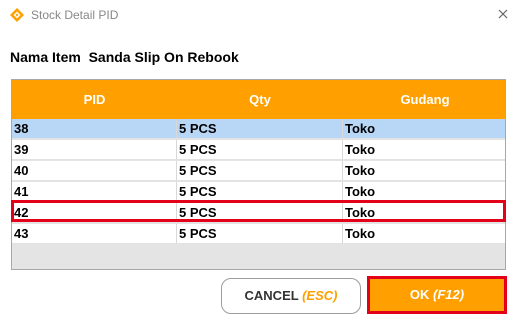  Describe the element at coordinates (94, 171) in the screenshot. I see `cell-pid: 40` at that location.